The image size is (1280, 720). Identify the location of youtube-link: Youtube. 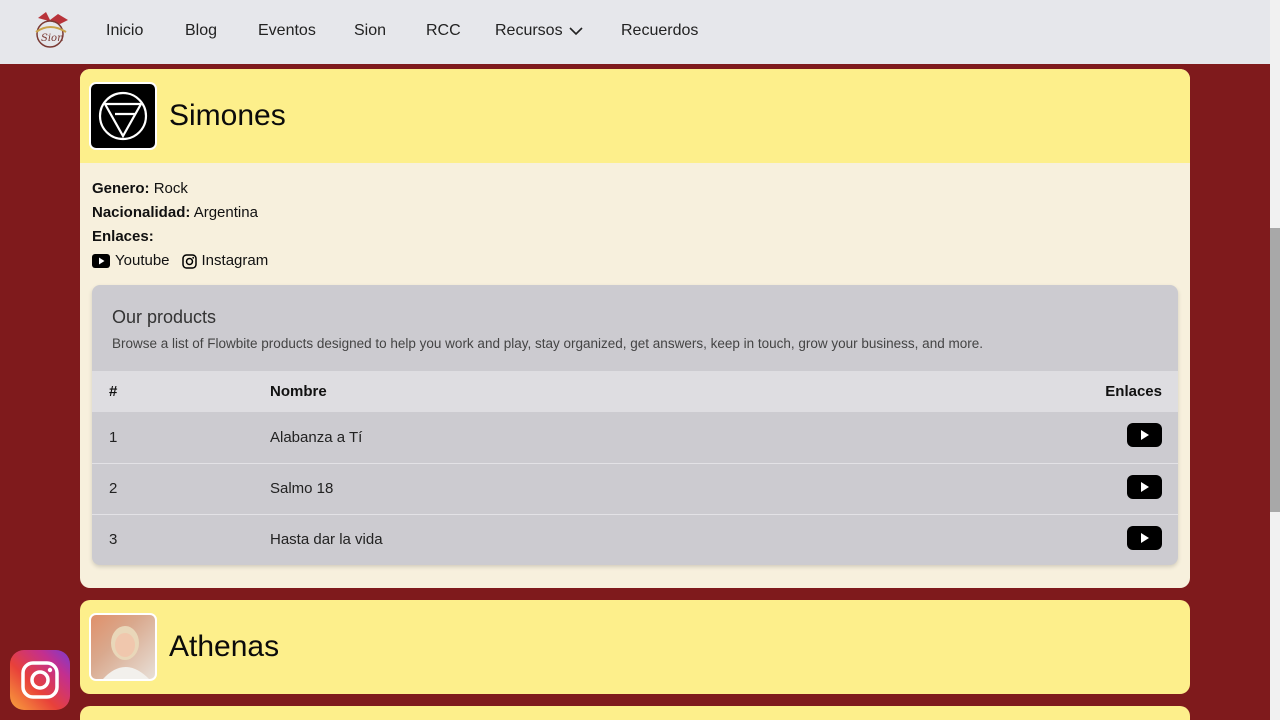
(131, 261).